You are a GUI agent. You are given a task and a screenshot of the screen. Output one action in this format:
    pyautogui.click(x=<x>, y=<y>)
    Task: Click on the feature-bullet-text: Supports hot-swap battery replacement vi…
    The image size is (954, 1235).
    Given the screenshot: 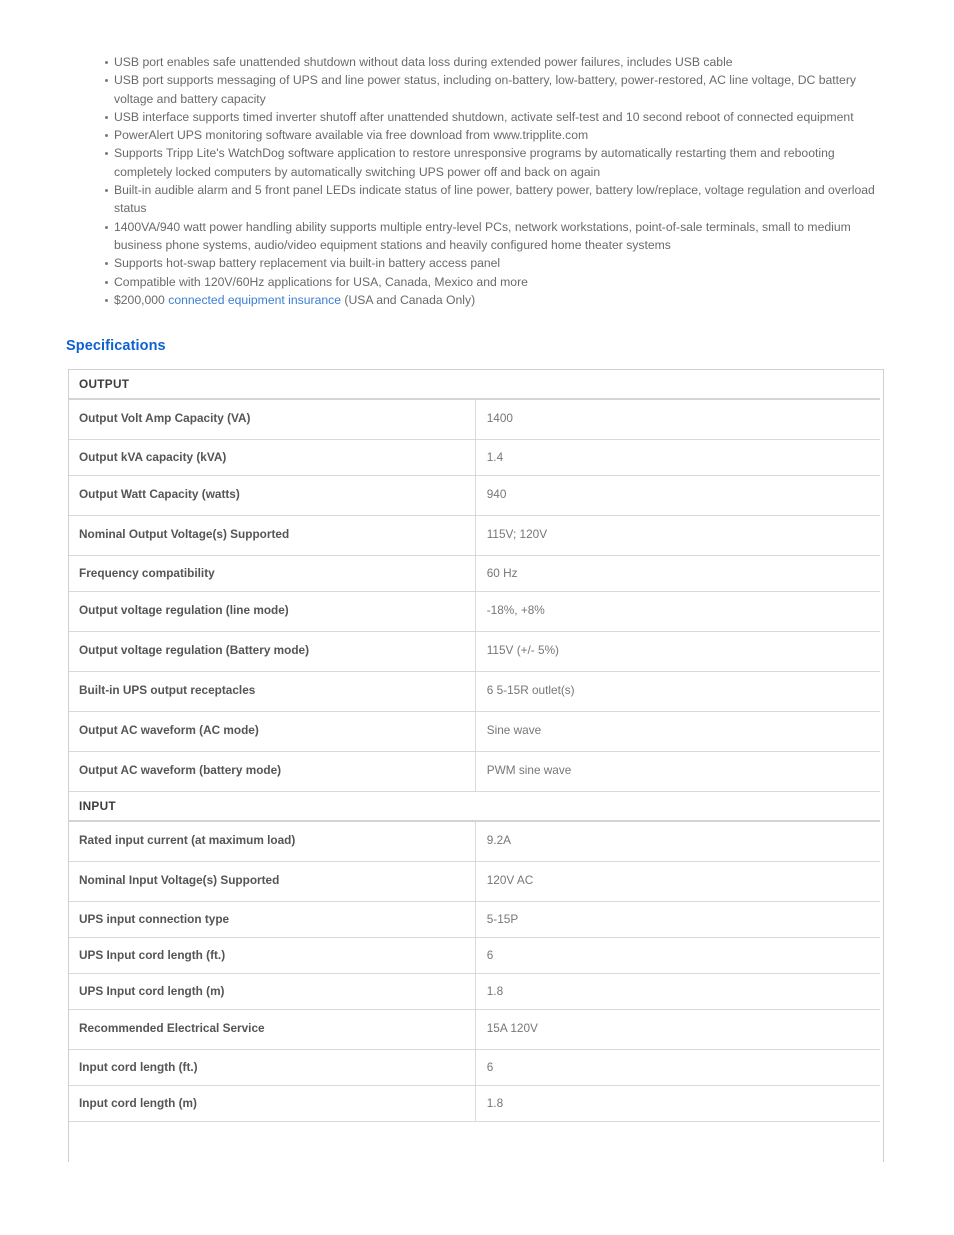 What is the action you would take?
    pyautogui.click(x=307, y=263)
    